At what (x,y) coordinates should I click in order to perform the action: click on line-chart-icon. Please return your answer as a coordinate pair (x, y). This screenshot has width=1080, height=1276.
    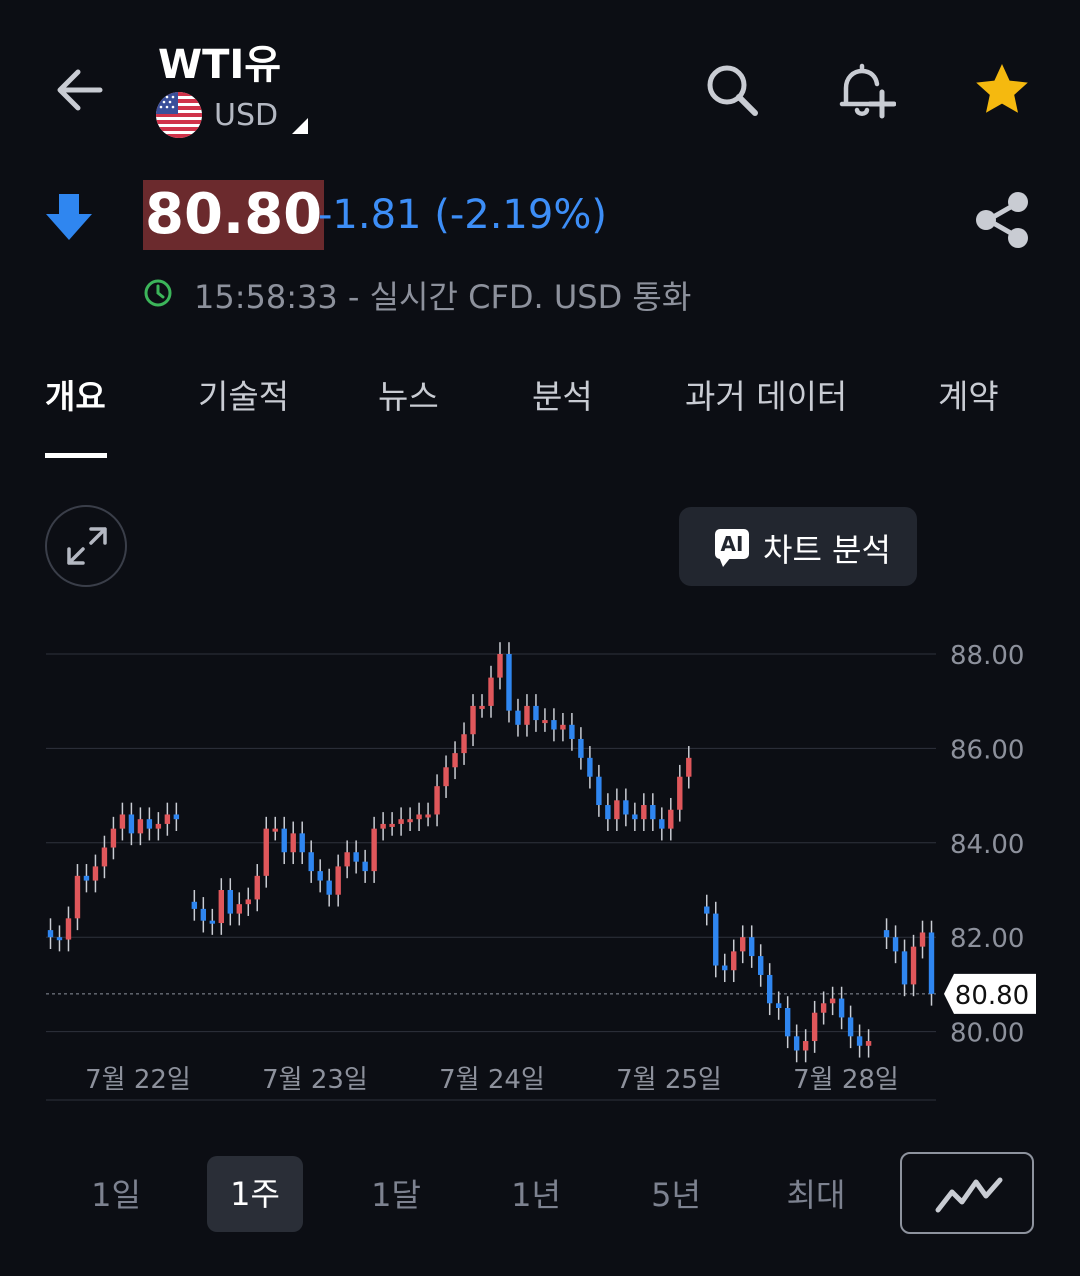
    Looking at the image, I should click on (969, 1195).